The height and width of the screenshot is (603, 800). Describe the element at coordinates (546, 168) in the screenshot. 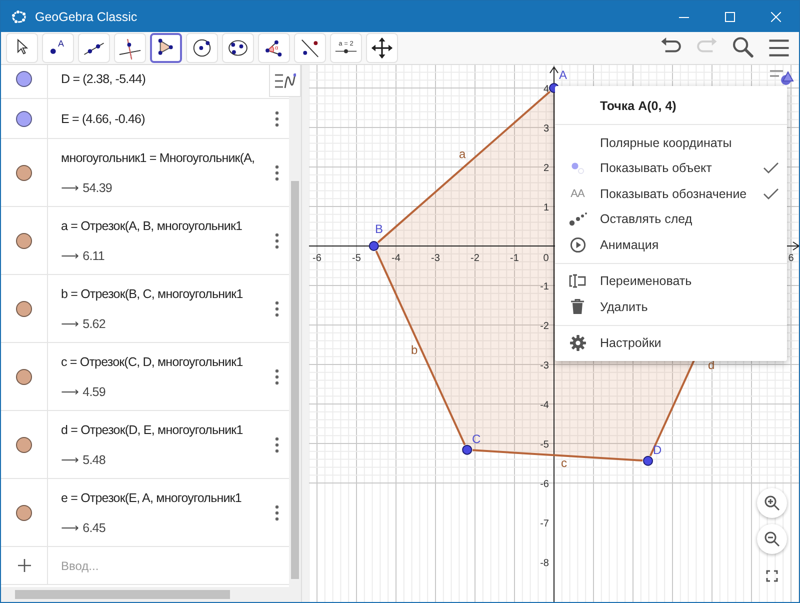

I see `tick-label: 2` at that location.